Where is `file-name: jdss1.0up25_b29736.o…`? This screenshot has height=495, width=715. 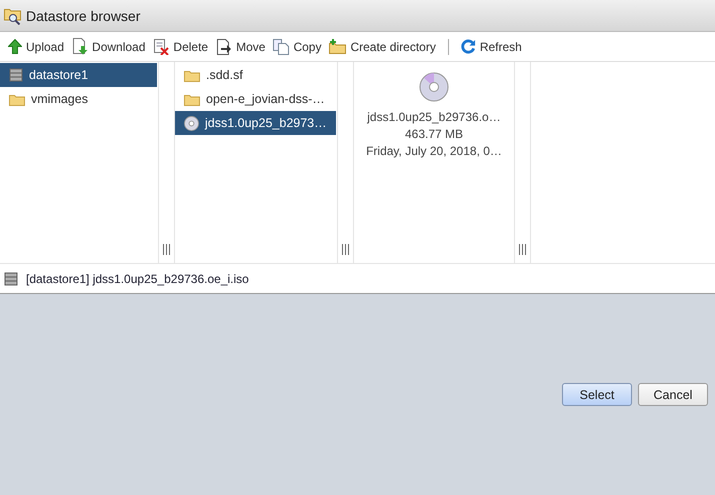 file-name: jdss1.0up25_b29736.o… is located at coordinates (434, 117).